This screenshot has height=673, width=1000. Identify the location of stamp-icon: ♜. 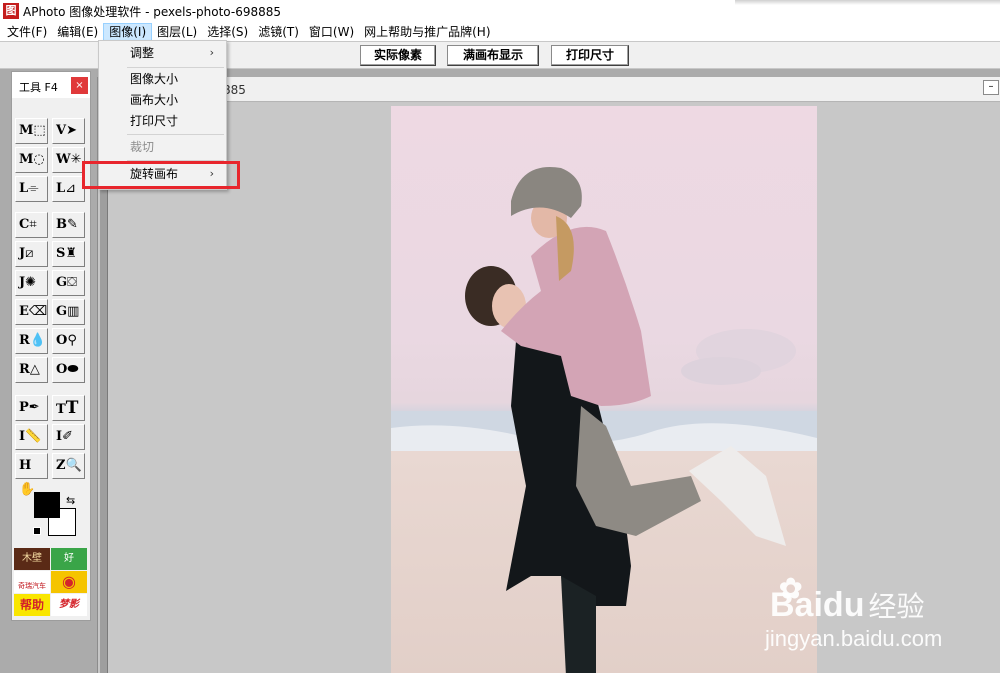
(71, 253).